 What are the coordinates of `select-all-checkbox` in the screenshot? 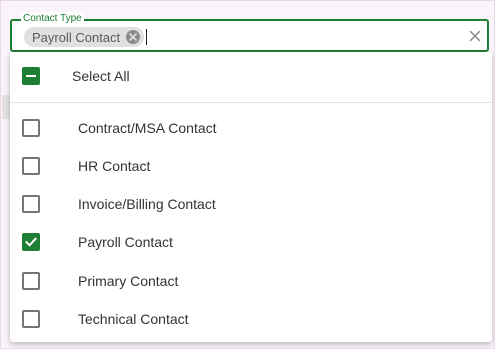 It's located at (31, 76).